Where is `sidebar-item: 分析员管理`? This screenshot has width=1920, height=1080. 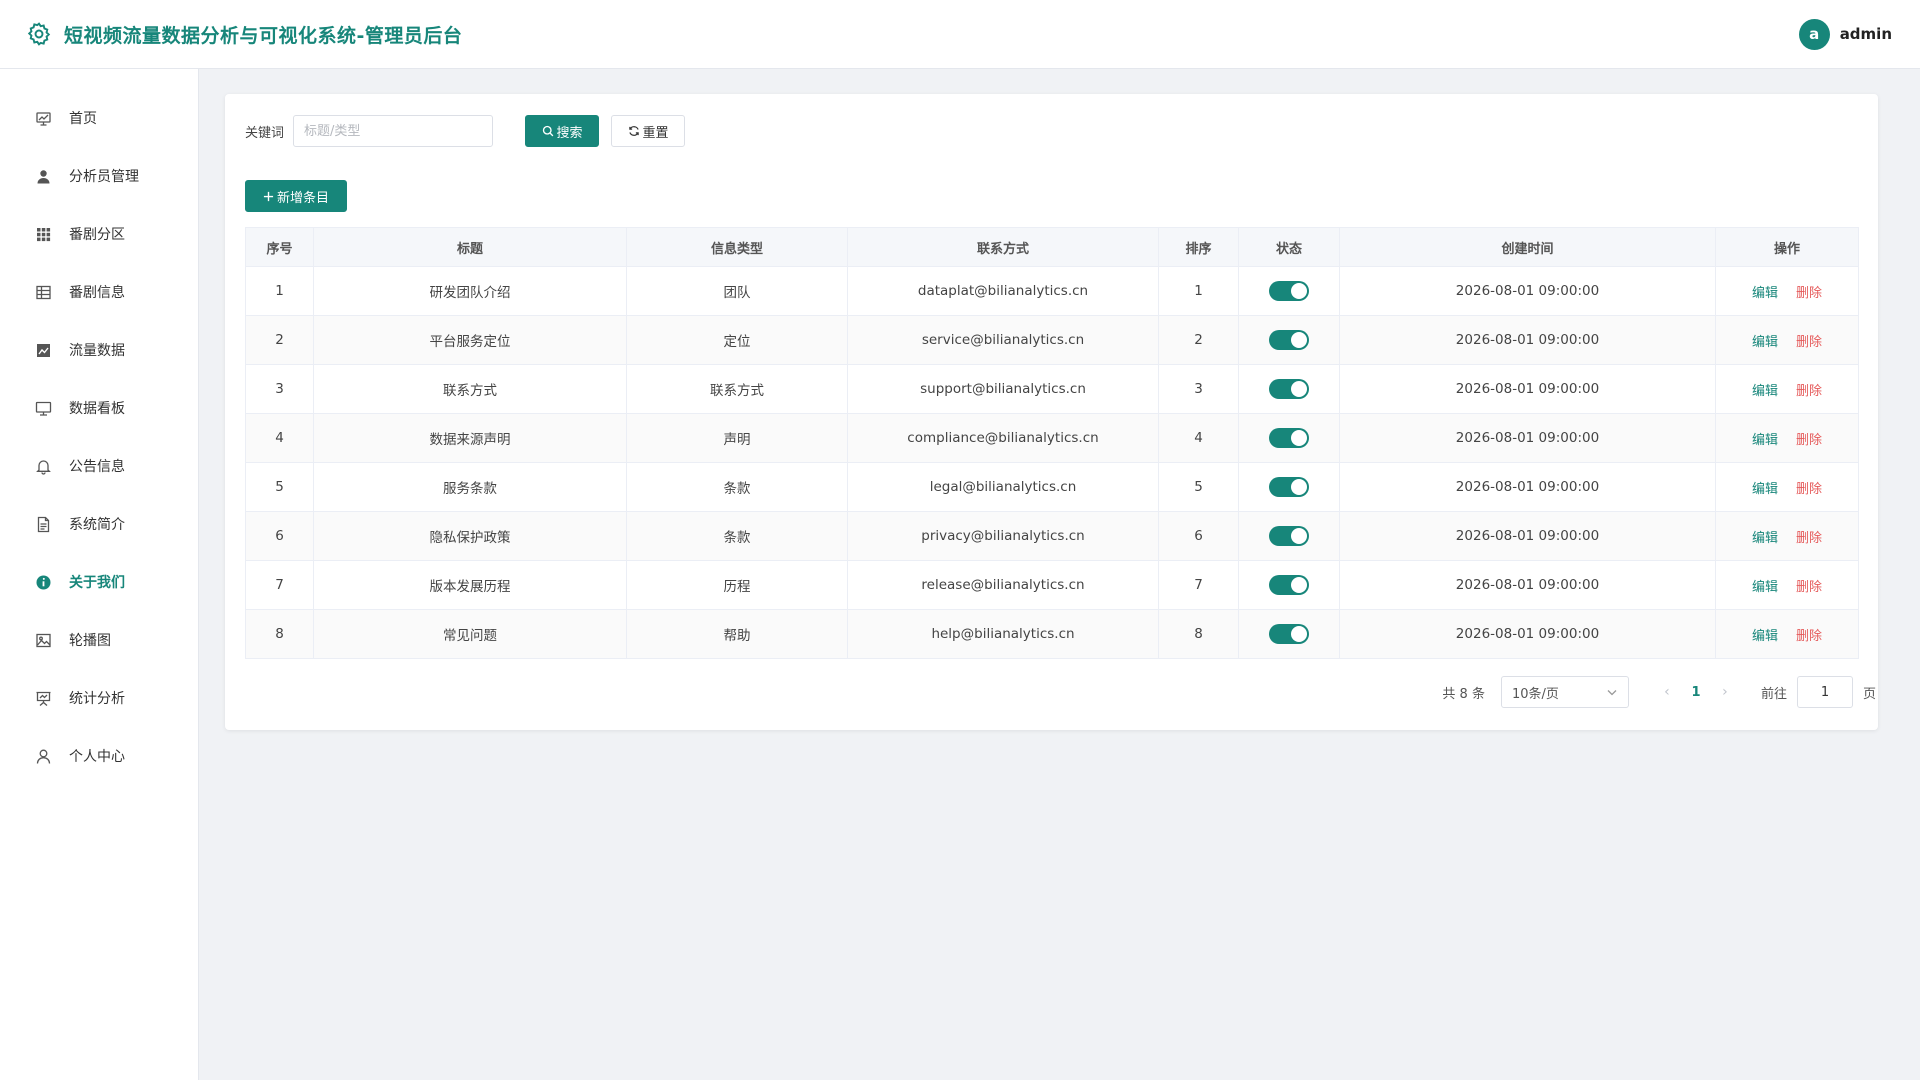
sidebar-item: 分析员管理 is located at coordinates (99, 176).